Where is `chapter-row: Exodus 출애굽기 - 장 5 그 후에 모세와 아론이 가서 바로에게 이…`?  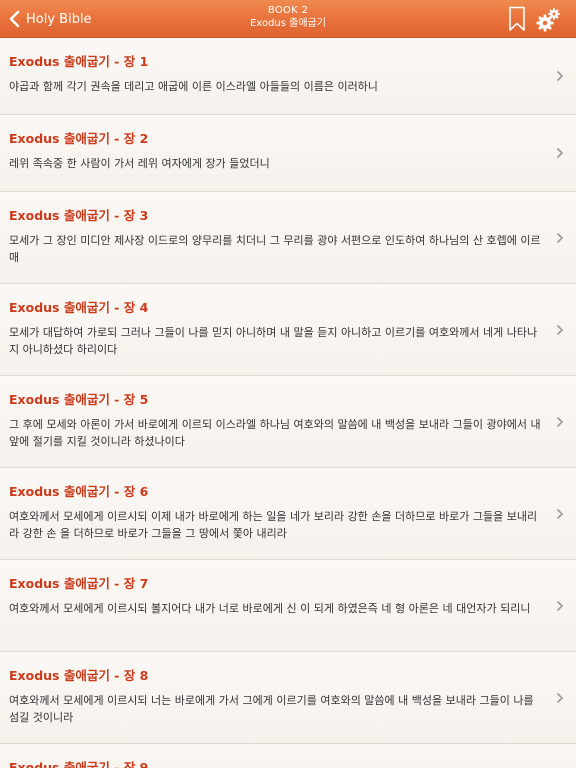 chapter-row: Exodus 출애굽기 - 장 5 그 후에 모세와 아론이 가서 바로에게 이… is located at coordinates (288, 422).